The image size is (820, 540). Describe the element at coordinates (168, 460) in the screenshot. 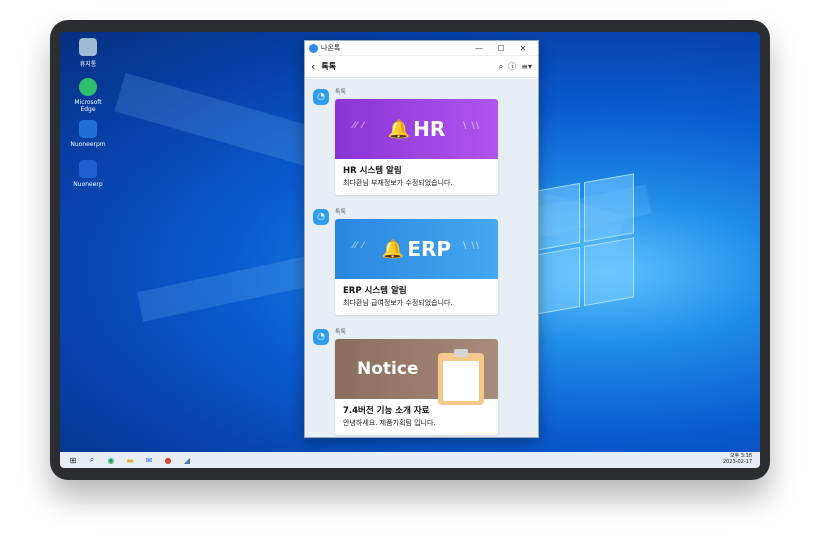

I see `powerpoint-icon: ●` at that location.